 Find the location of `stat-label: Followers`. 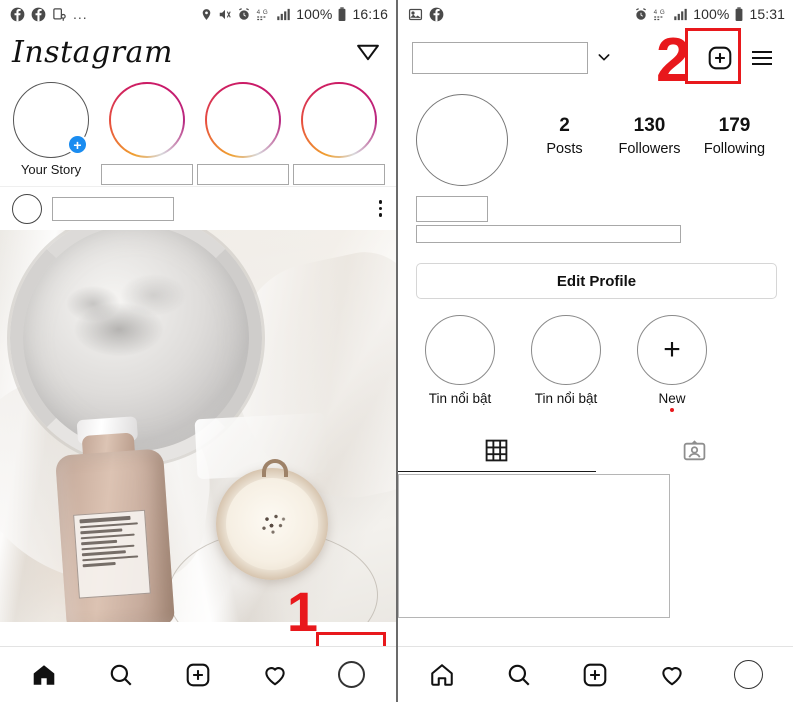

stat-label: Followers is located at coordinates (649, 148).